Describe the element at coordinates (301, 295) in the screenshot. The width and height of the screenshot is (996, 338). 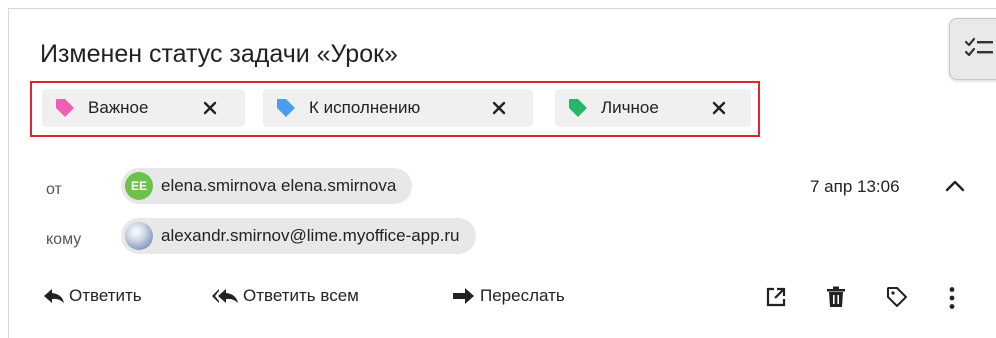
I see `reply-all-label: Ответить всем` at that location.